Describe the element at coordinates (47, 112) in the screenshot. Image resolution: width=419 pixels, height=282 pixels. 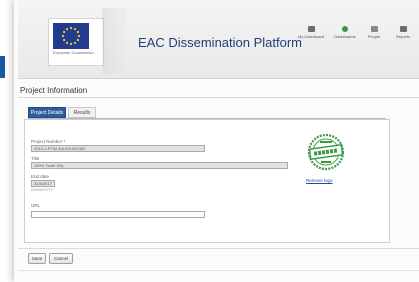
I see `tab-project-details: Project Details` at that location.